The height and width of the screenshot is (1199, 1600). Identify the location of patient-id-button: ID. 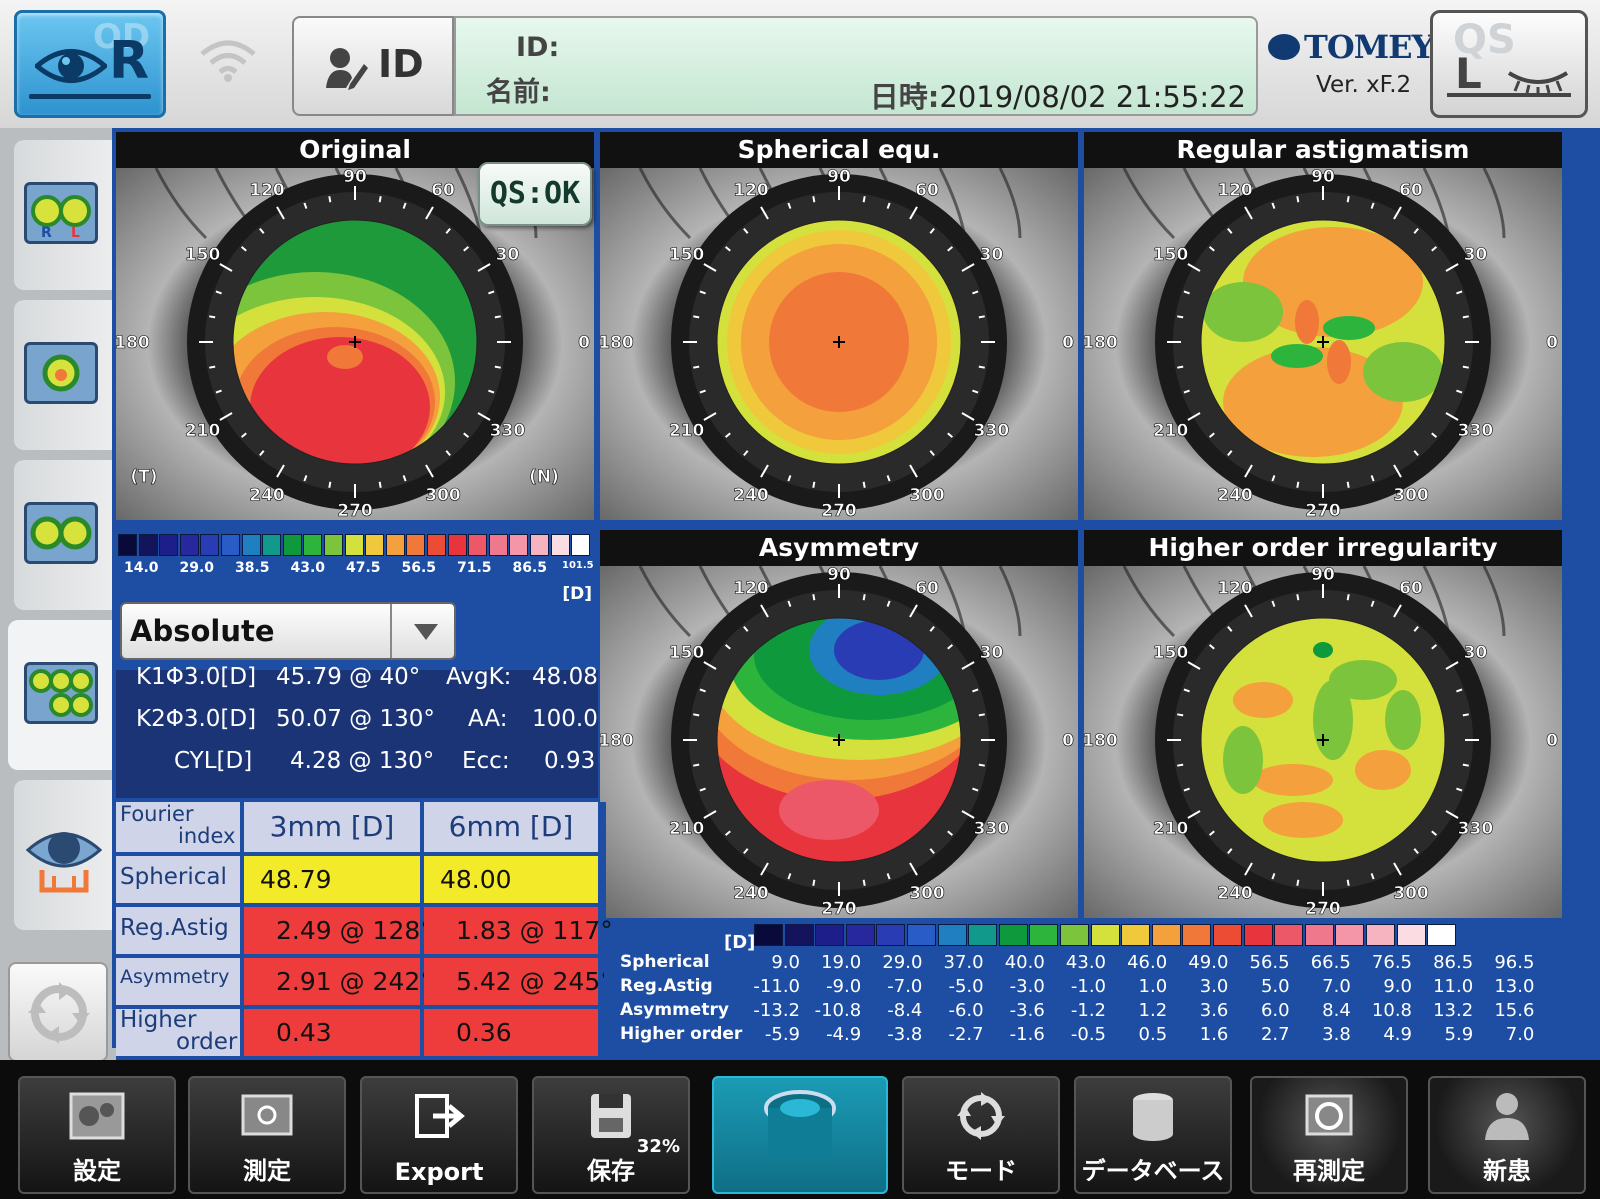
(373, 66).